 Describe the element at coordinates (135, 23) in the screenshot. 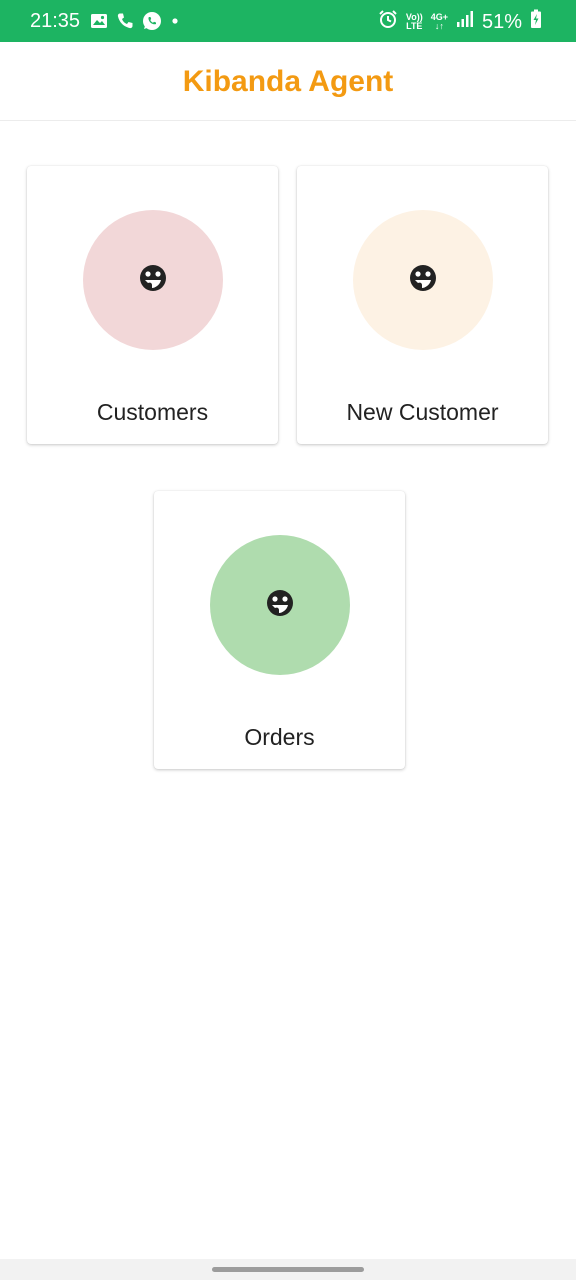

I see `status-notification-icons` at that location.